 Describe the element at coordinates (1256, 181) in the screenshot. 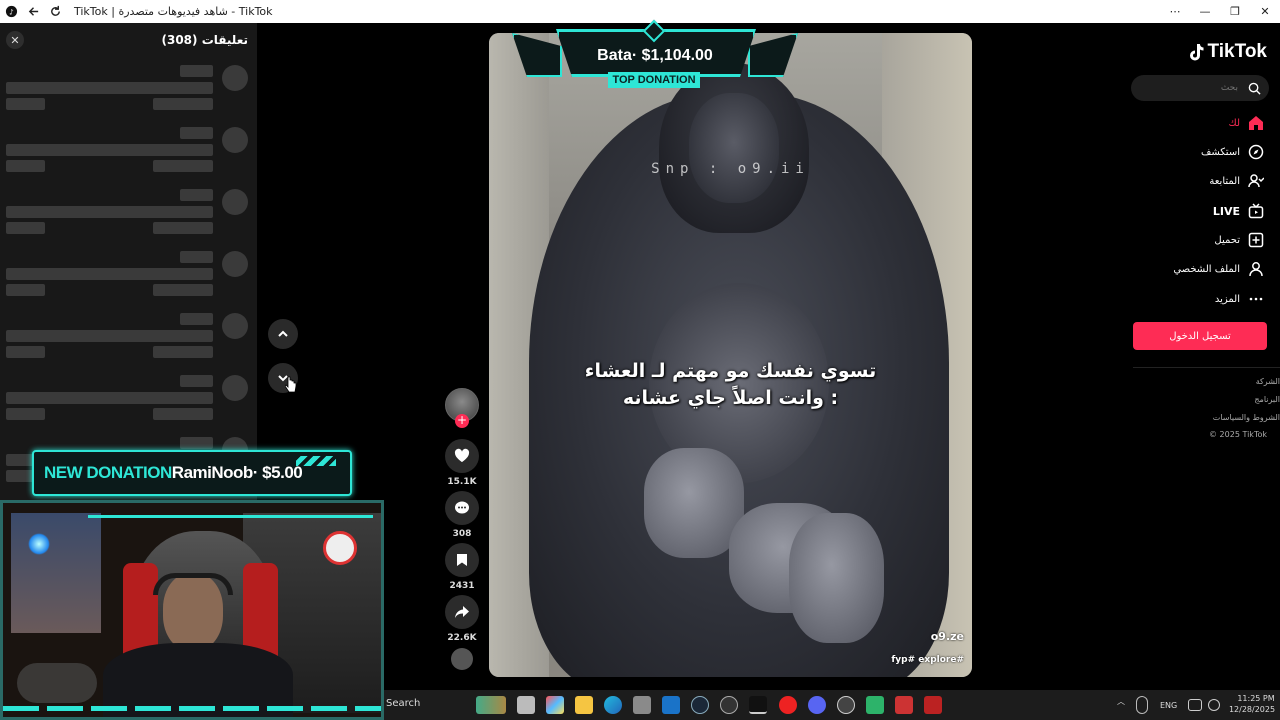

I see `following-icon` at that location.